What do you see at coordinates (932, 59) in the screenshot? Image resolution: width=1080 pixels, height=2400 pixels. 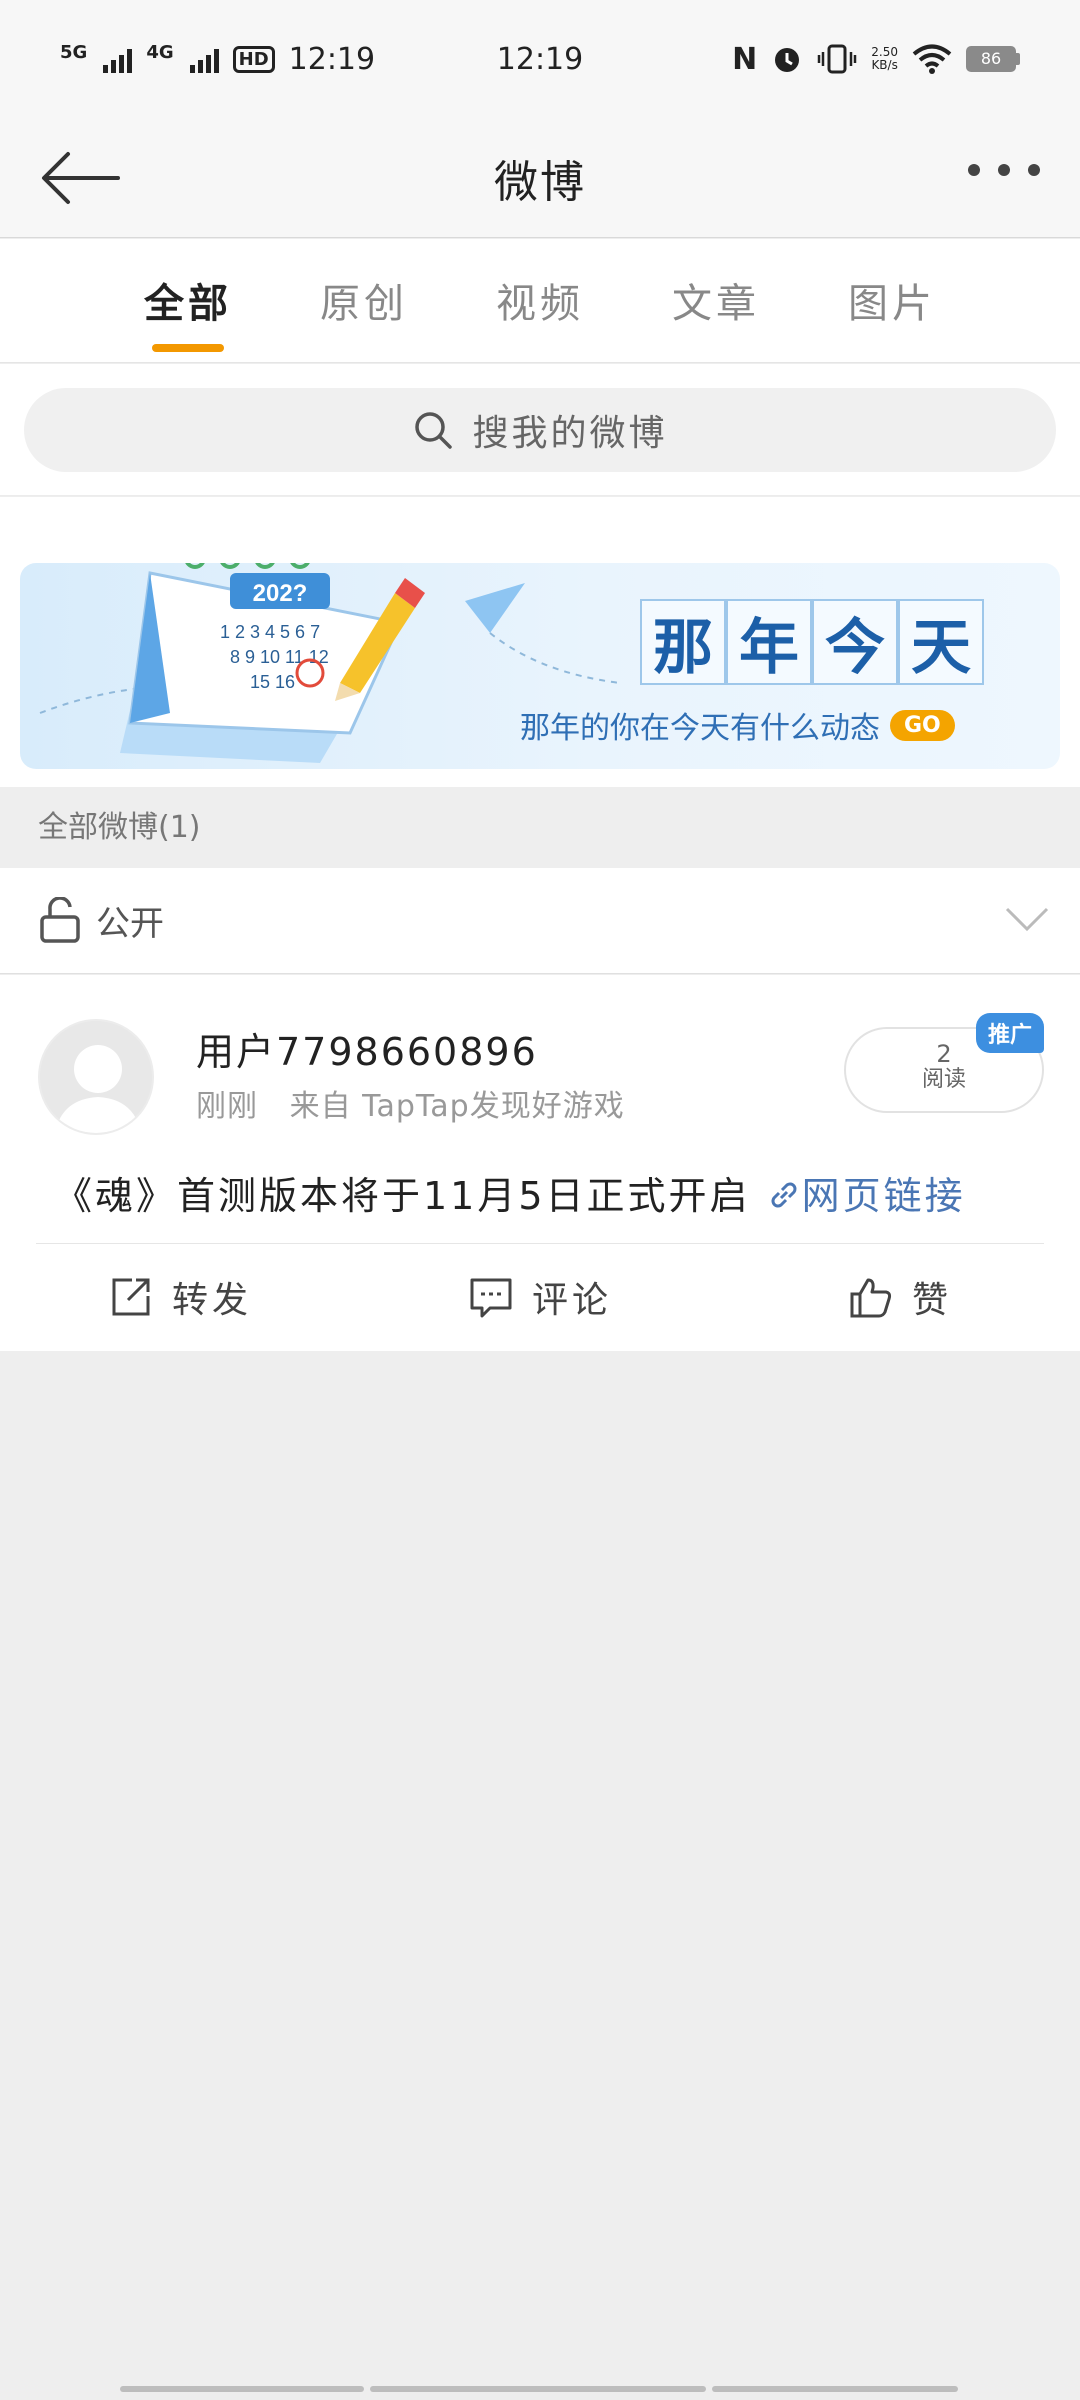 I see `wifi-icon` at bounding box center [932, 59].